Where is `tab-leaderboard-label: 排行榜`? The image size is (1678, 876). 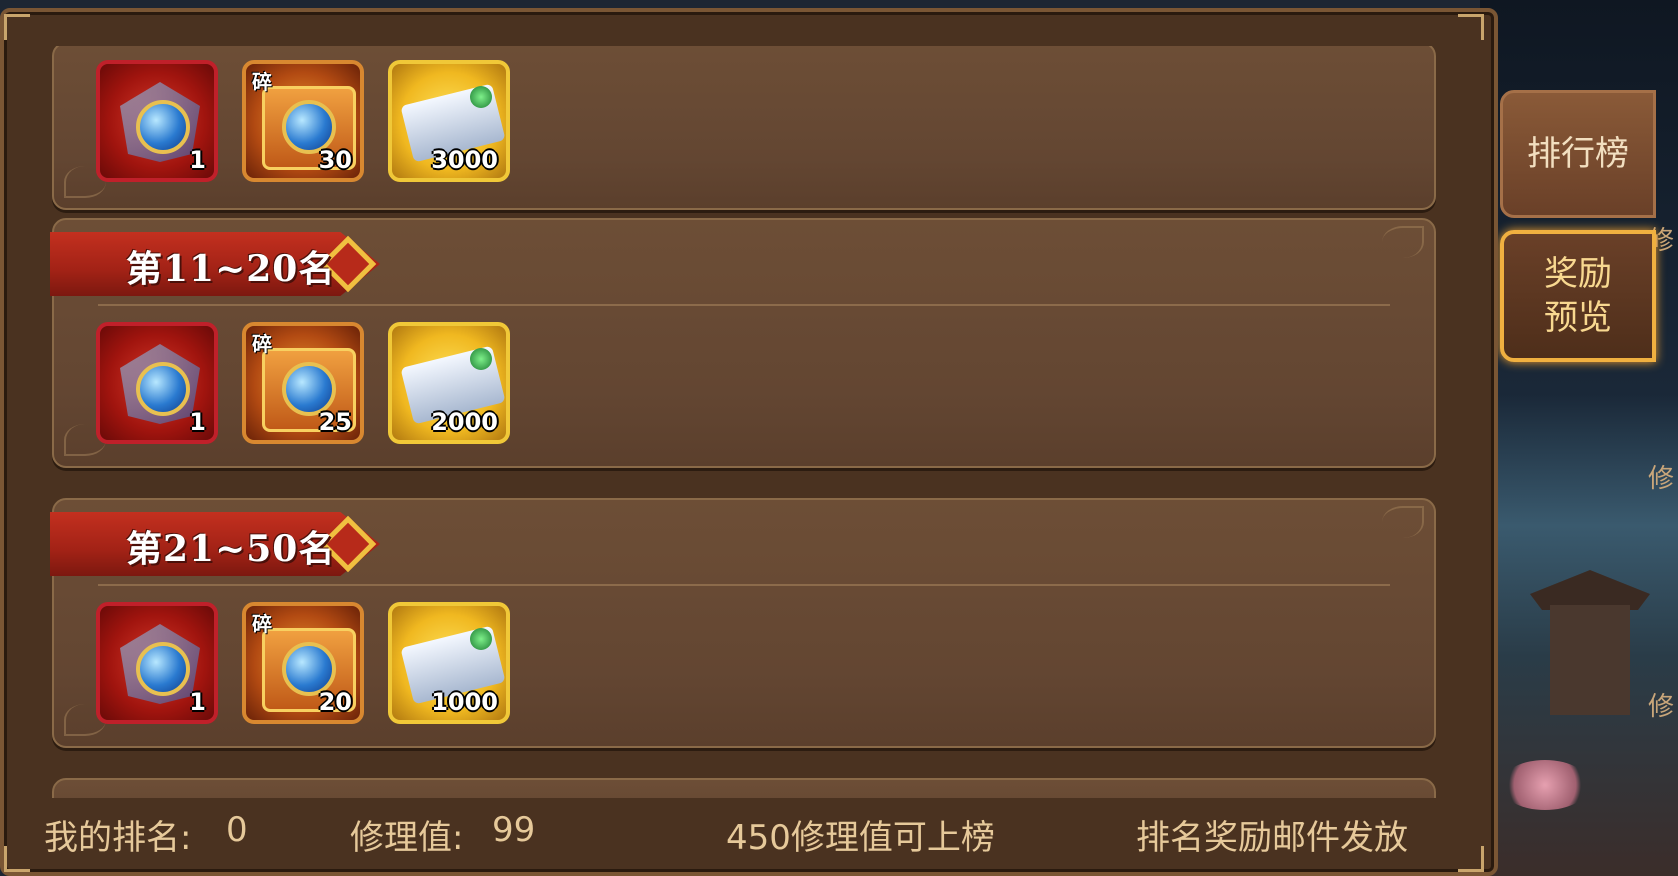
tab-leaderboard-label: 排行榜 is located at coordinates (1578, 154).